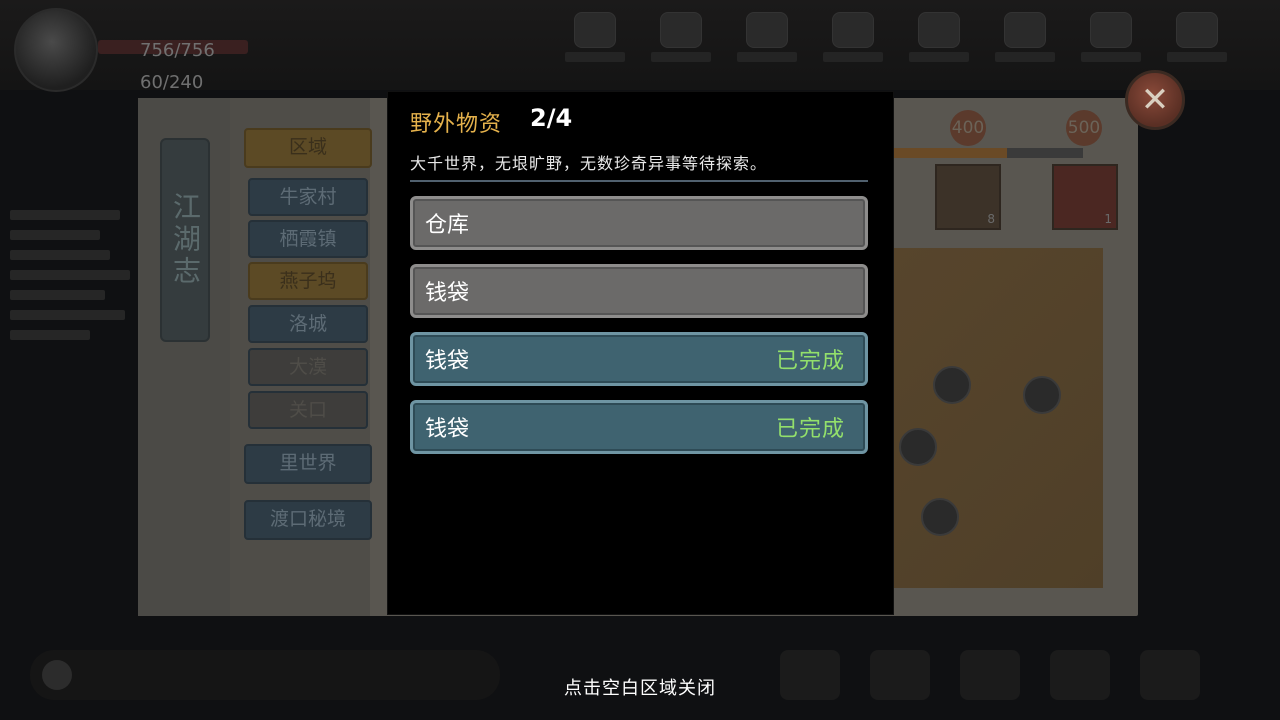 The height and width of the screenshot is (720, 1280). I want to click on inner-world-button: 里世界, so click(308, 464).